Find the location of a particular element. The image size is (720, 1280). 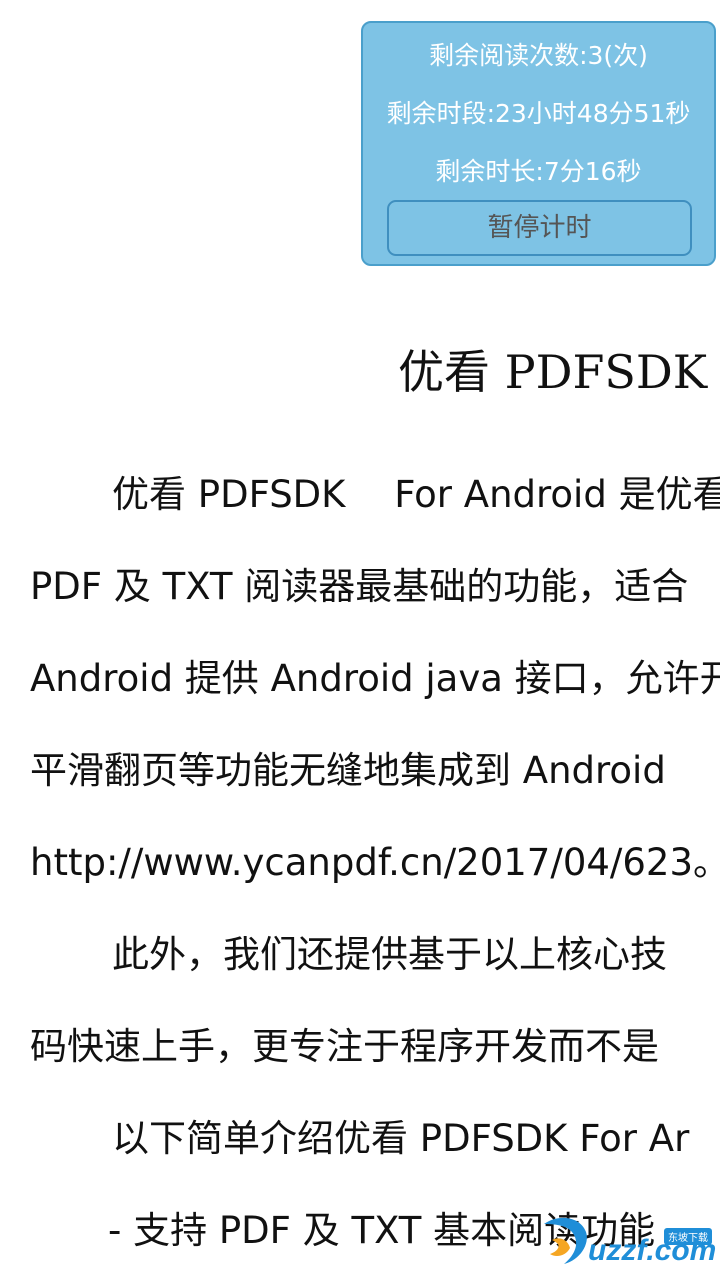

remaining-duration-text: 剩余时长:7分16秒 is located at coordinates (538, 171).